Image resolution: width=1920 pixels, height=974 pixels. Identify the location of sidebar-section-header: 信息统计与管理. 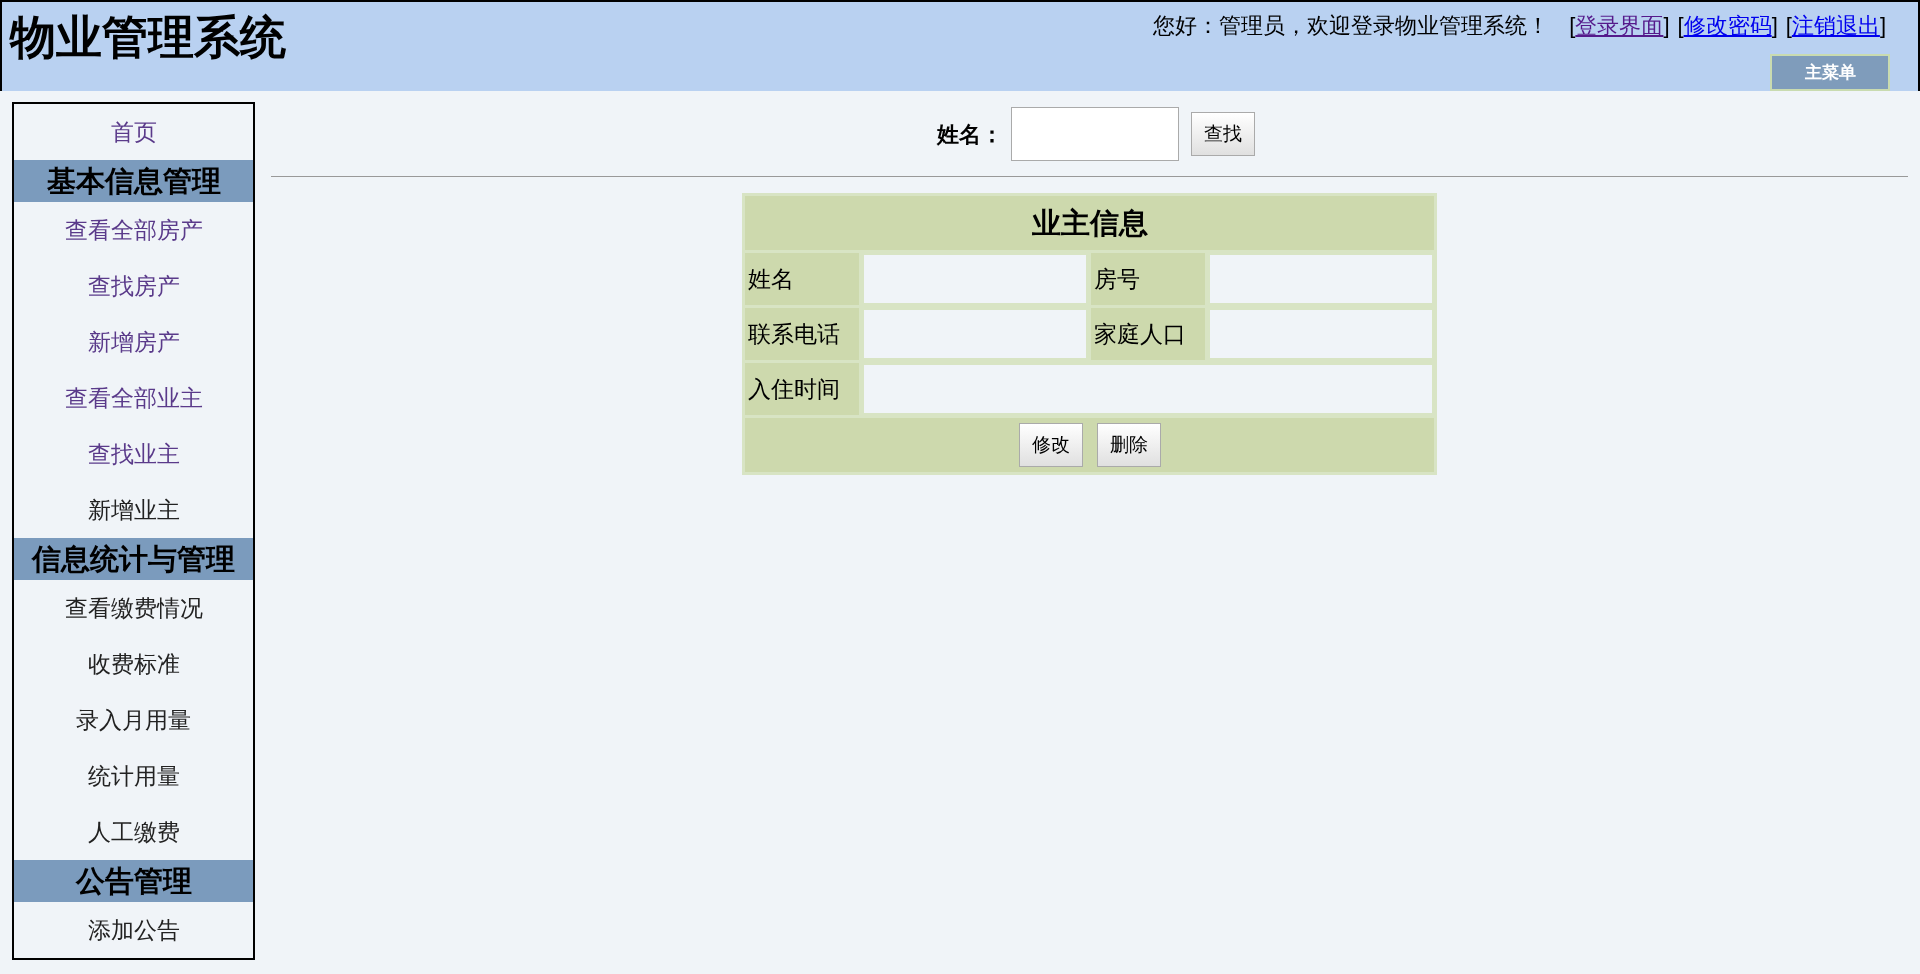
(133, 559).